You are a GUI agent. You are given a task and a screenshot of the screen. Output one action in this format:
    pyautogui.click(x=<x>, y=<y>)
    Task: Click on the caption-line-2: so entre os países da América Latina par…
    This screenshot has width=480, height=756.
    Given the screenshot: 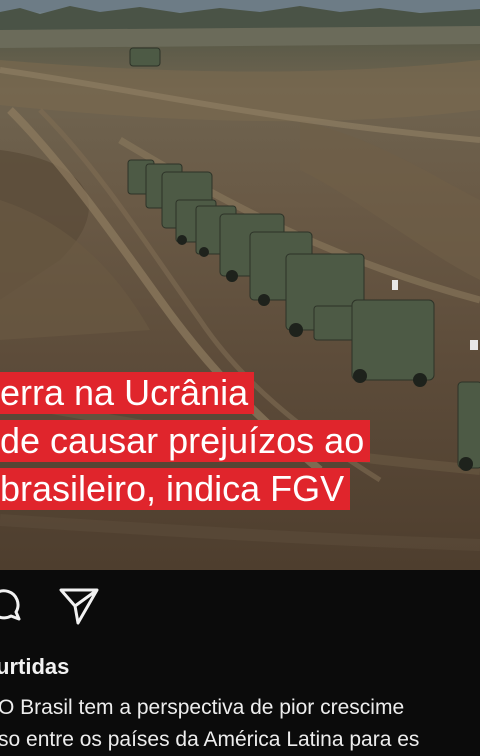 What is the action you would take?
    pyautogui.click(x=210, y=739)
    